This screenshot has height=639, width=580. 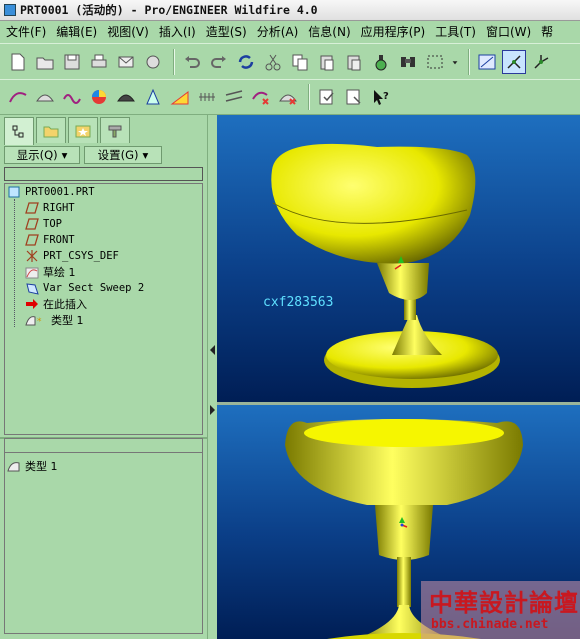 What do you see at coordinates (26, 31) in the screenshot?
I see `menu-file: 文件(F)` at bounding box center [26, 31].